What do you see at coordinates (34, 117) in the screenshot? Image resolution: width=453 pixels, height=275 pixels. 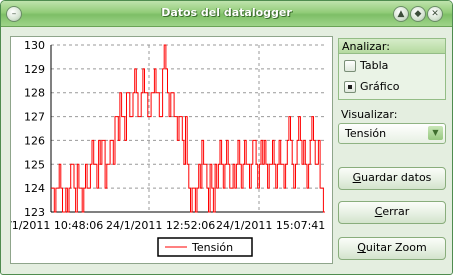 I see `y-tick-label: 127` at bounding box center [34, 117].